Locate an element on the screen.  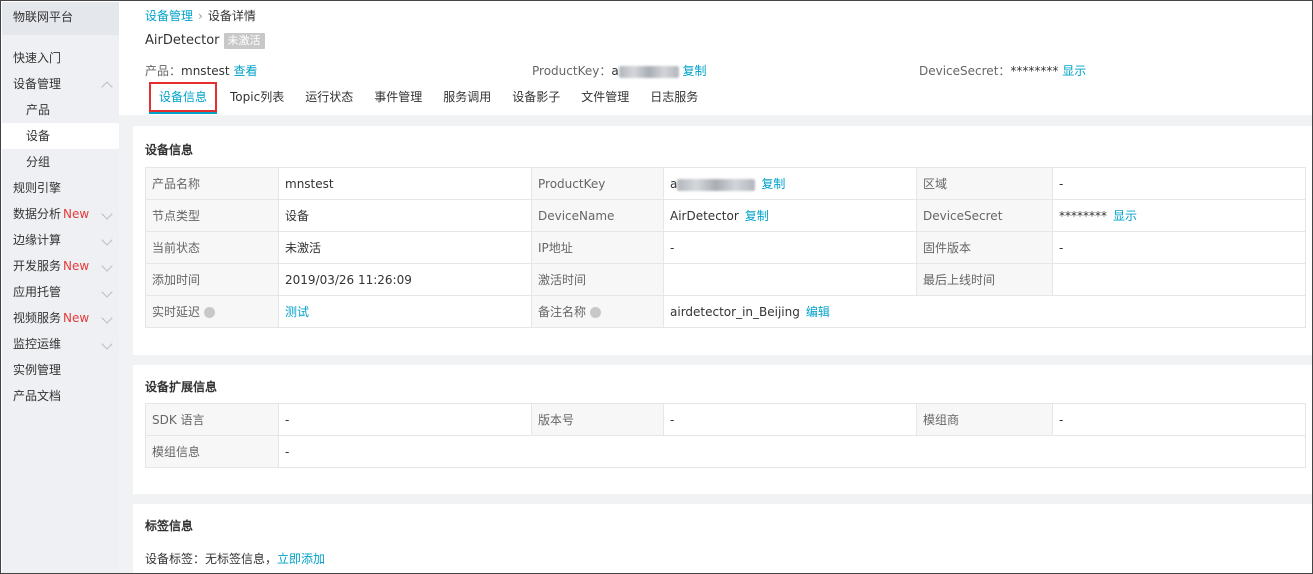
label-text: 最后上线时间 is located at coordinates (959, 280).